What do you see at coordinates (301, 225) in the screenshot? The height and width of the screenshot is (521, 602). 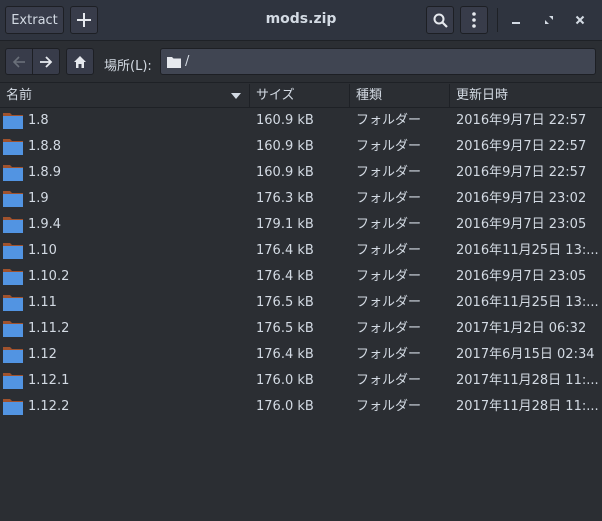 I see `list-item: 1.9.4 179.1 kB フォルダー 2016年9月7日 23:05` at bounding box center [301, 225].